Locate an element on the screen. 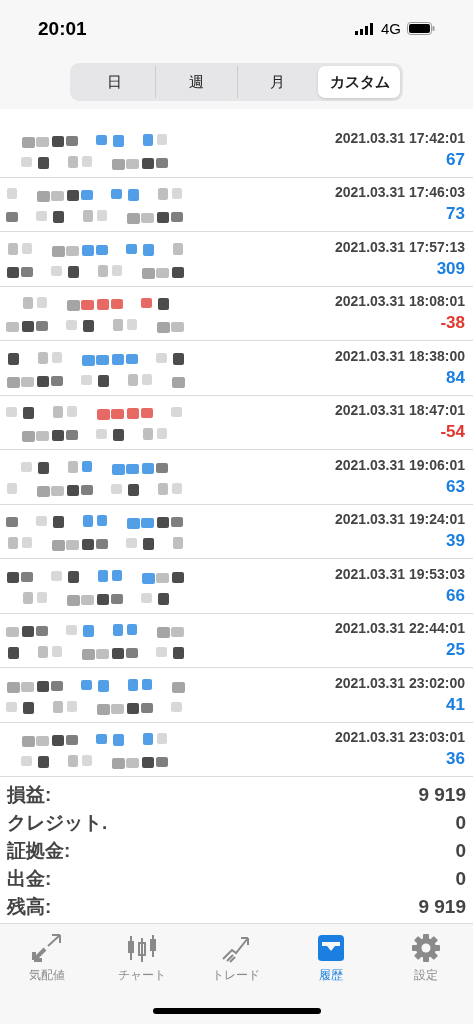  tab-bar-item: チャート is located at coordinates (142, 959).